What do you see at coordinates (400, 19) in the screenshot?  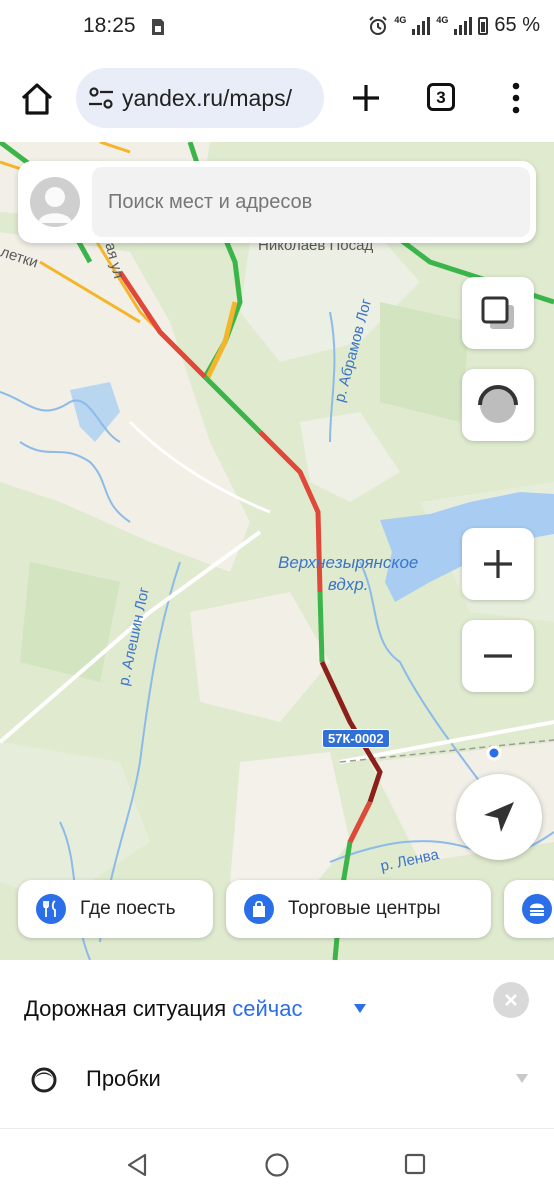 I see `network-type-1: 4G` at bounding box center [400, 19].